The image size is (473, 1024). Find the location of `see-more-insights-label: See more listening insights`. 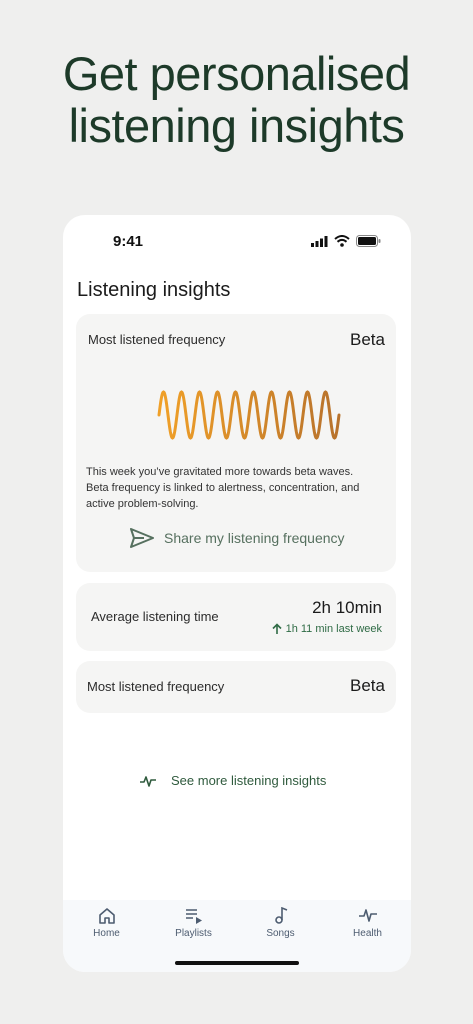

see-more-insights-label: See more listening insights is located at coordinates (249, 780).